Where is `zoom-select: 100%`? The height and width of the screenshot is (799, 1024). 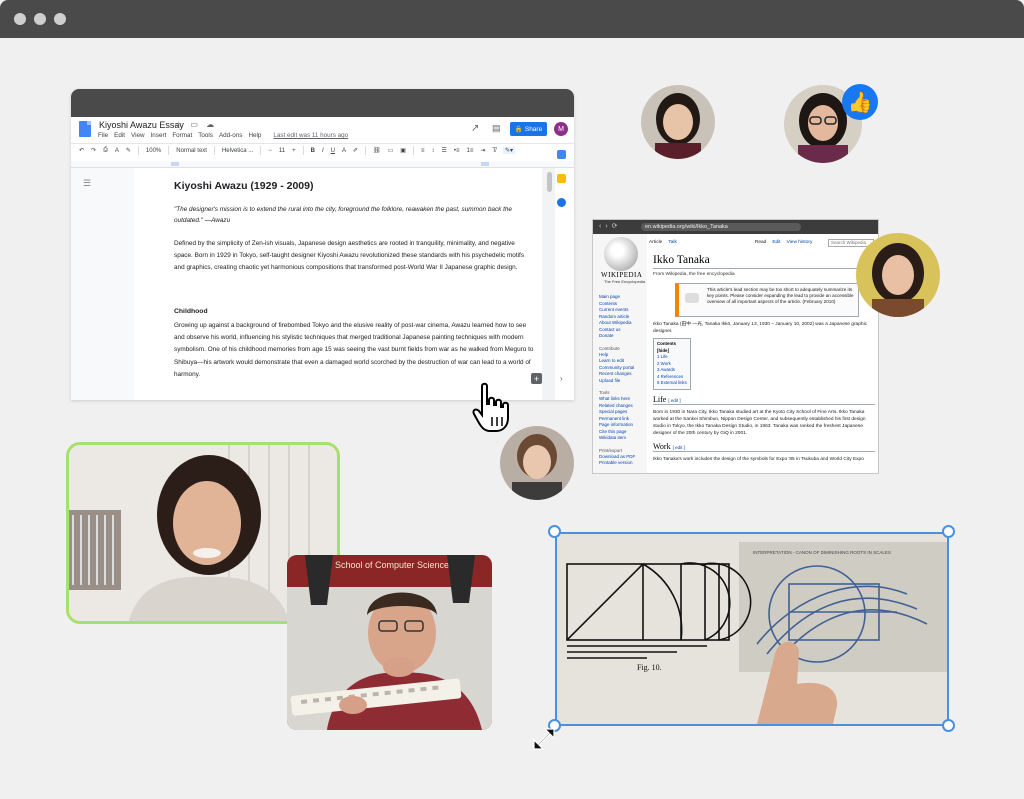
zoom-select: 100% is located at coordinates (153, 151).